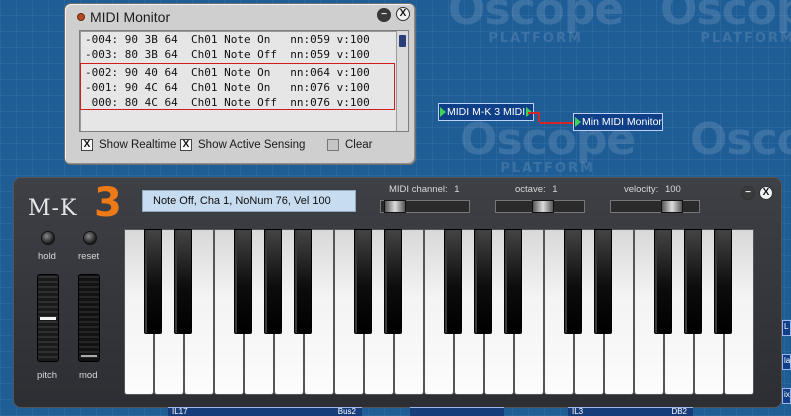 The height and width of the screenshot is (416, 791). I want to click on octave-slider, so click(540, 206).